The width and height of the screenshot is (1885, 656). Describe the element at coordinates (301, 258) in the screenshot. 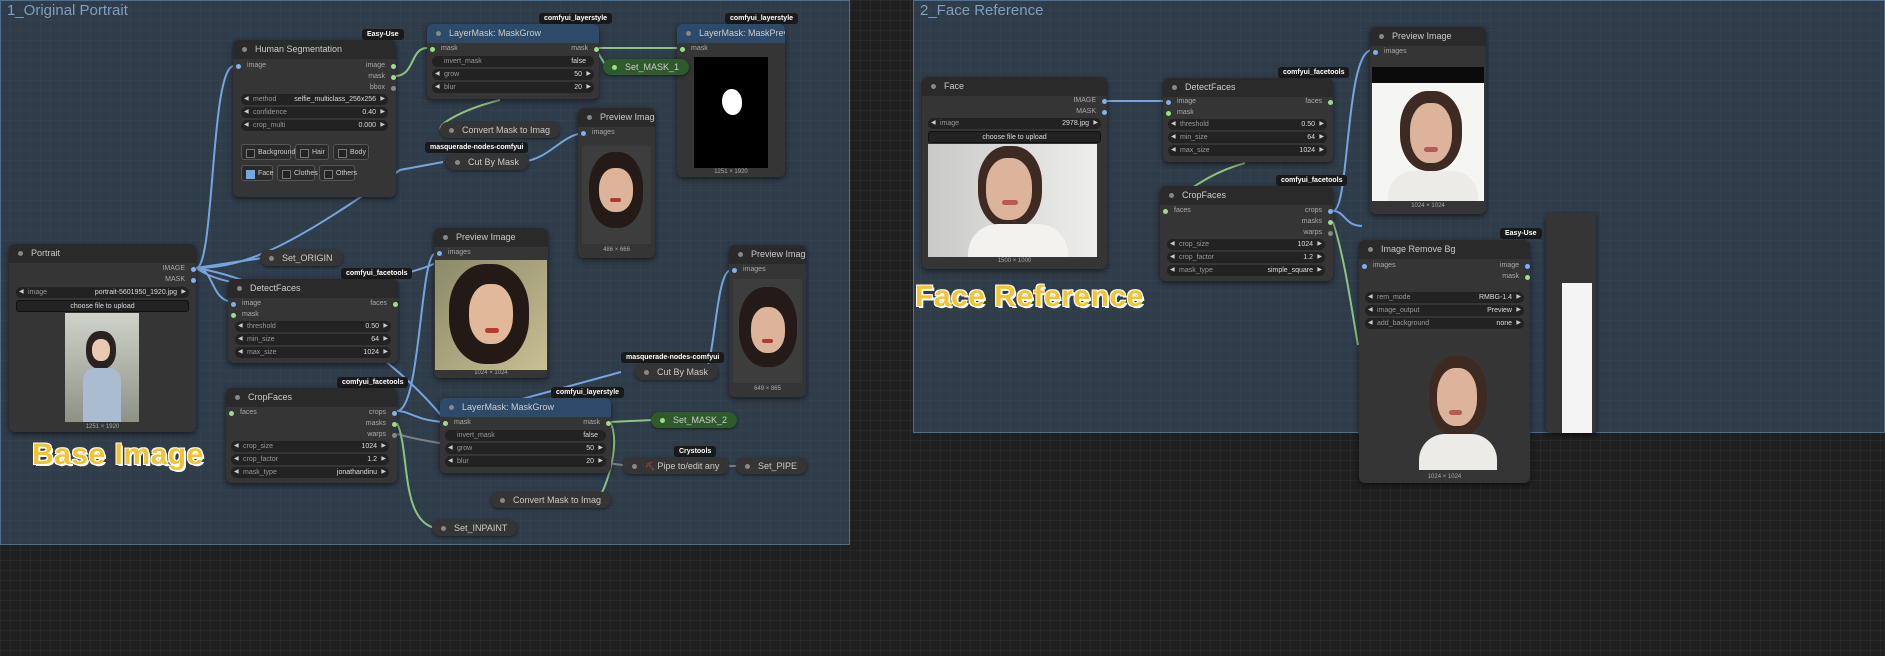

I see `set-origin-node: Set_ORIGIN` at that location.